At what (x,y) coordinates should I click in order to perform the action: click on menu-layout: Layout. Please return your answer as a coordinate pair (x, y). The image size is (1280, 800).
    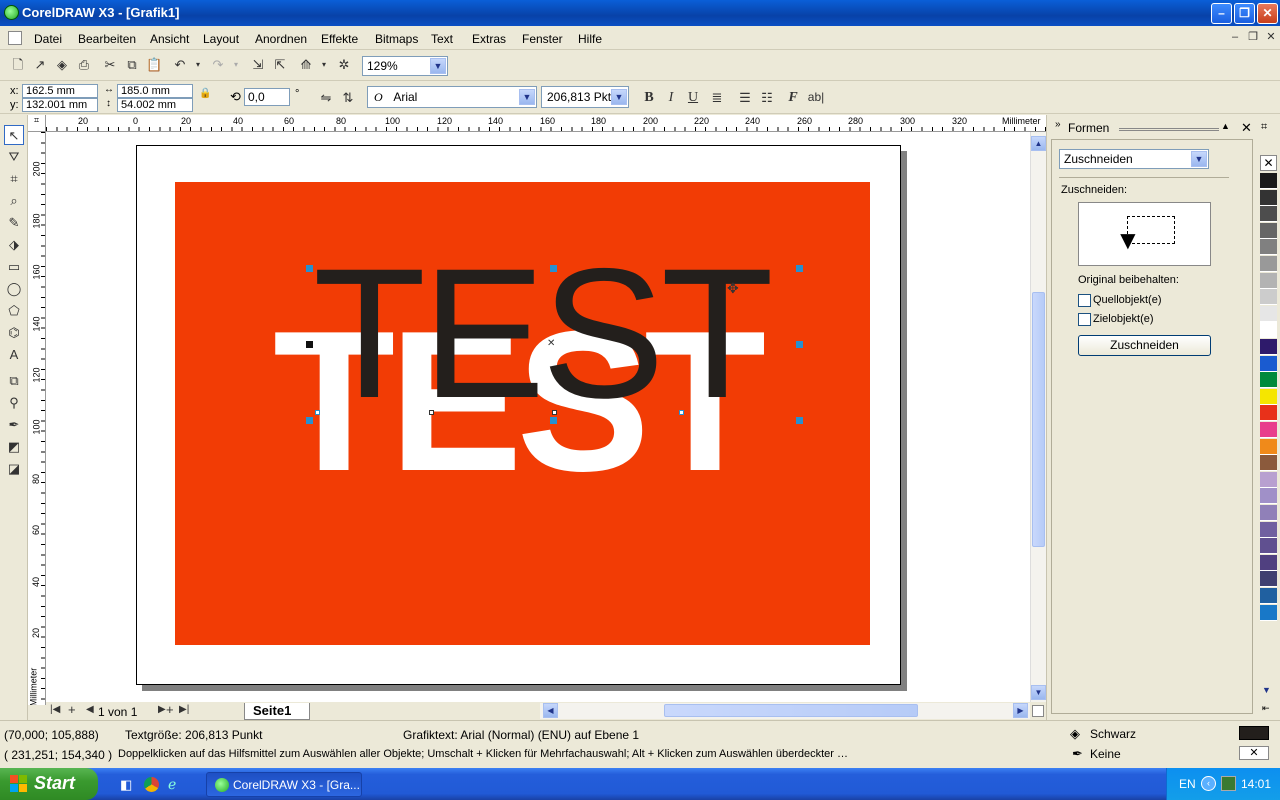
    Looking at the image, I should click on (221, 39).